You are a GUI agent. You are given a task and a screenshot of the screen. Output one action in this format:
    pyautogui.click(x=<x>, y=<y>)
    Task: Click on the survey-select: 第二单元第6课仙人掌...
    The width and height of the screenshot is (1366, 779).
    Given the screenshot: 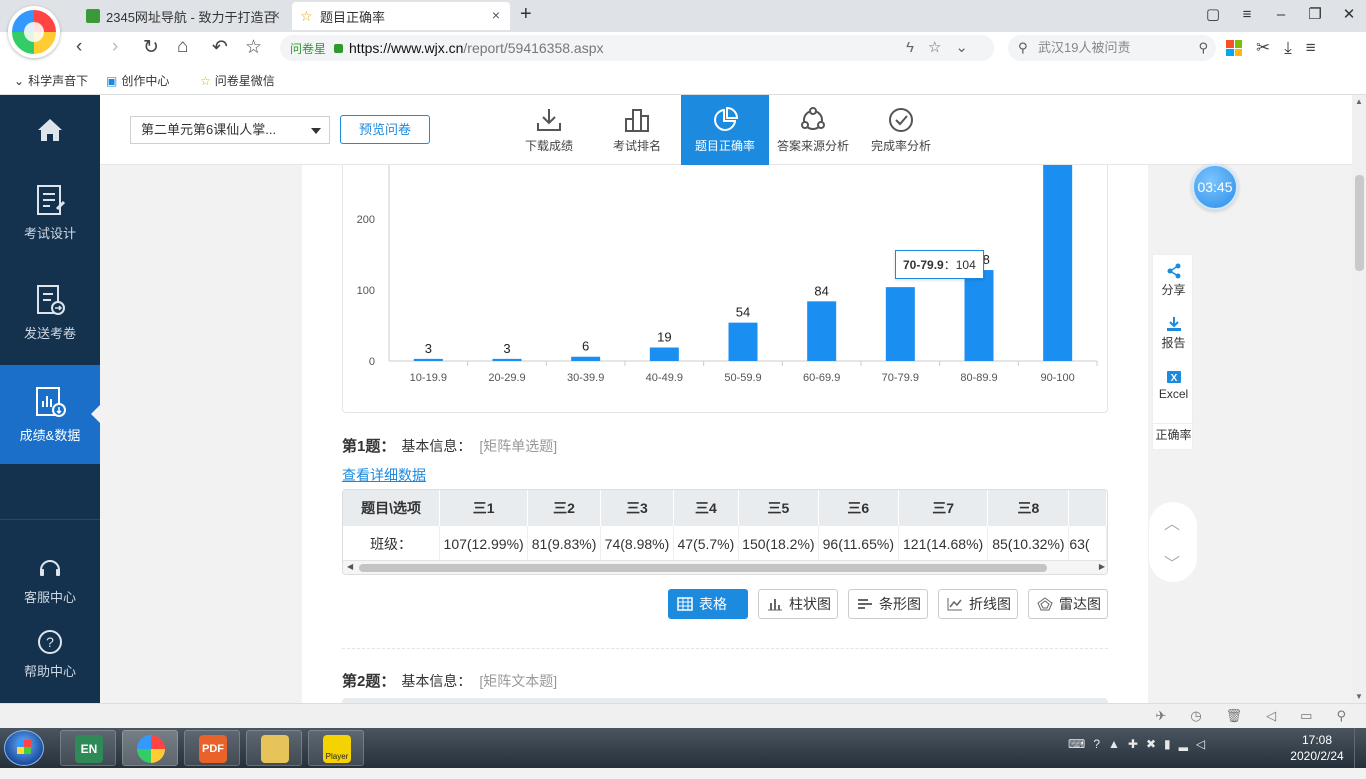 What is the action you would take?
    pyautogui.click(x=230, y=130)
    